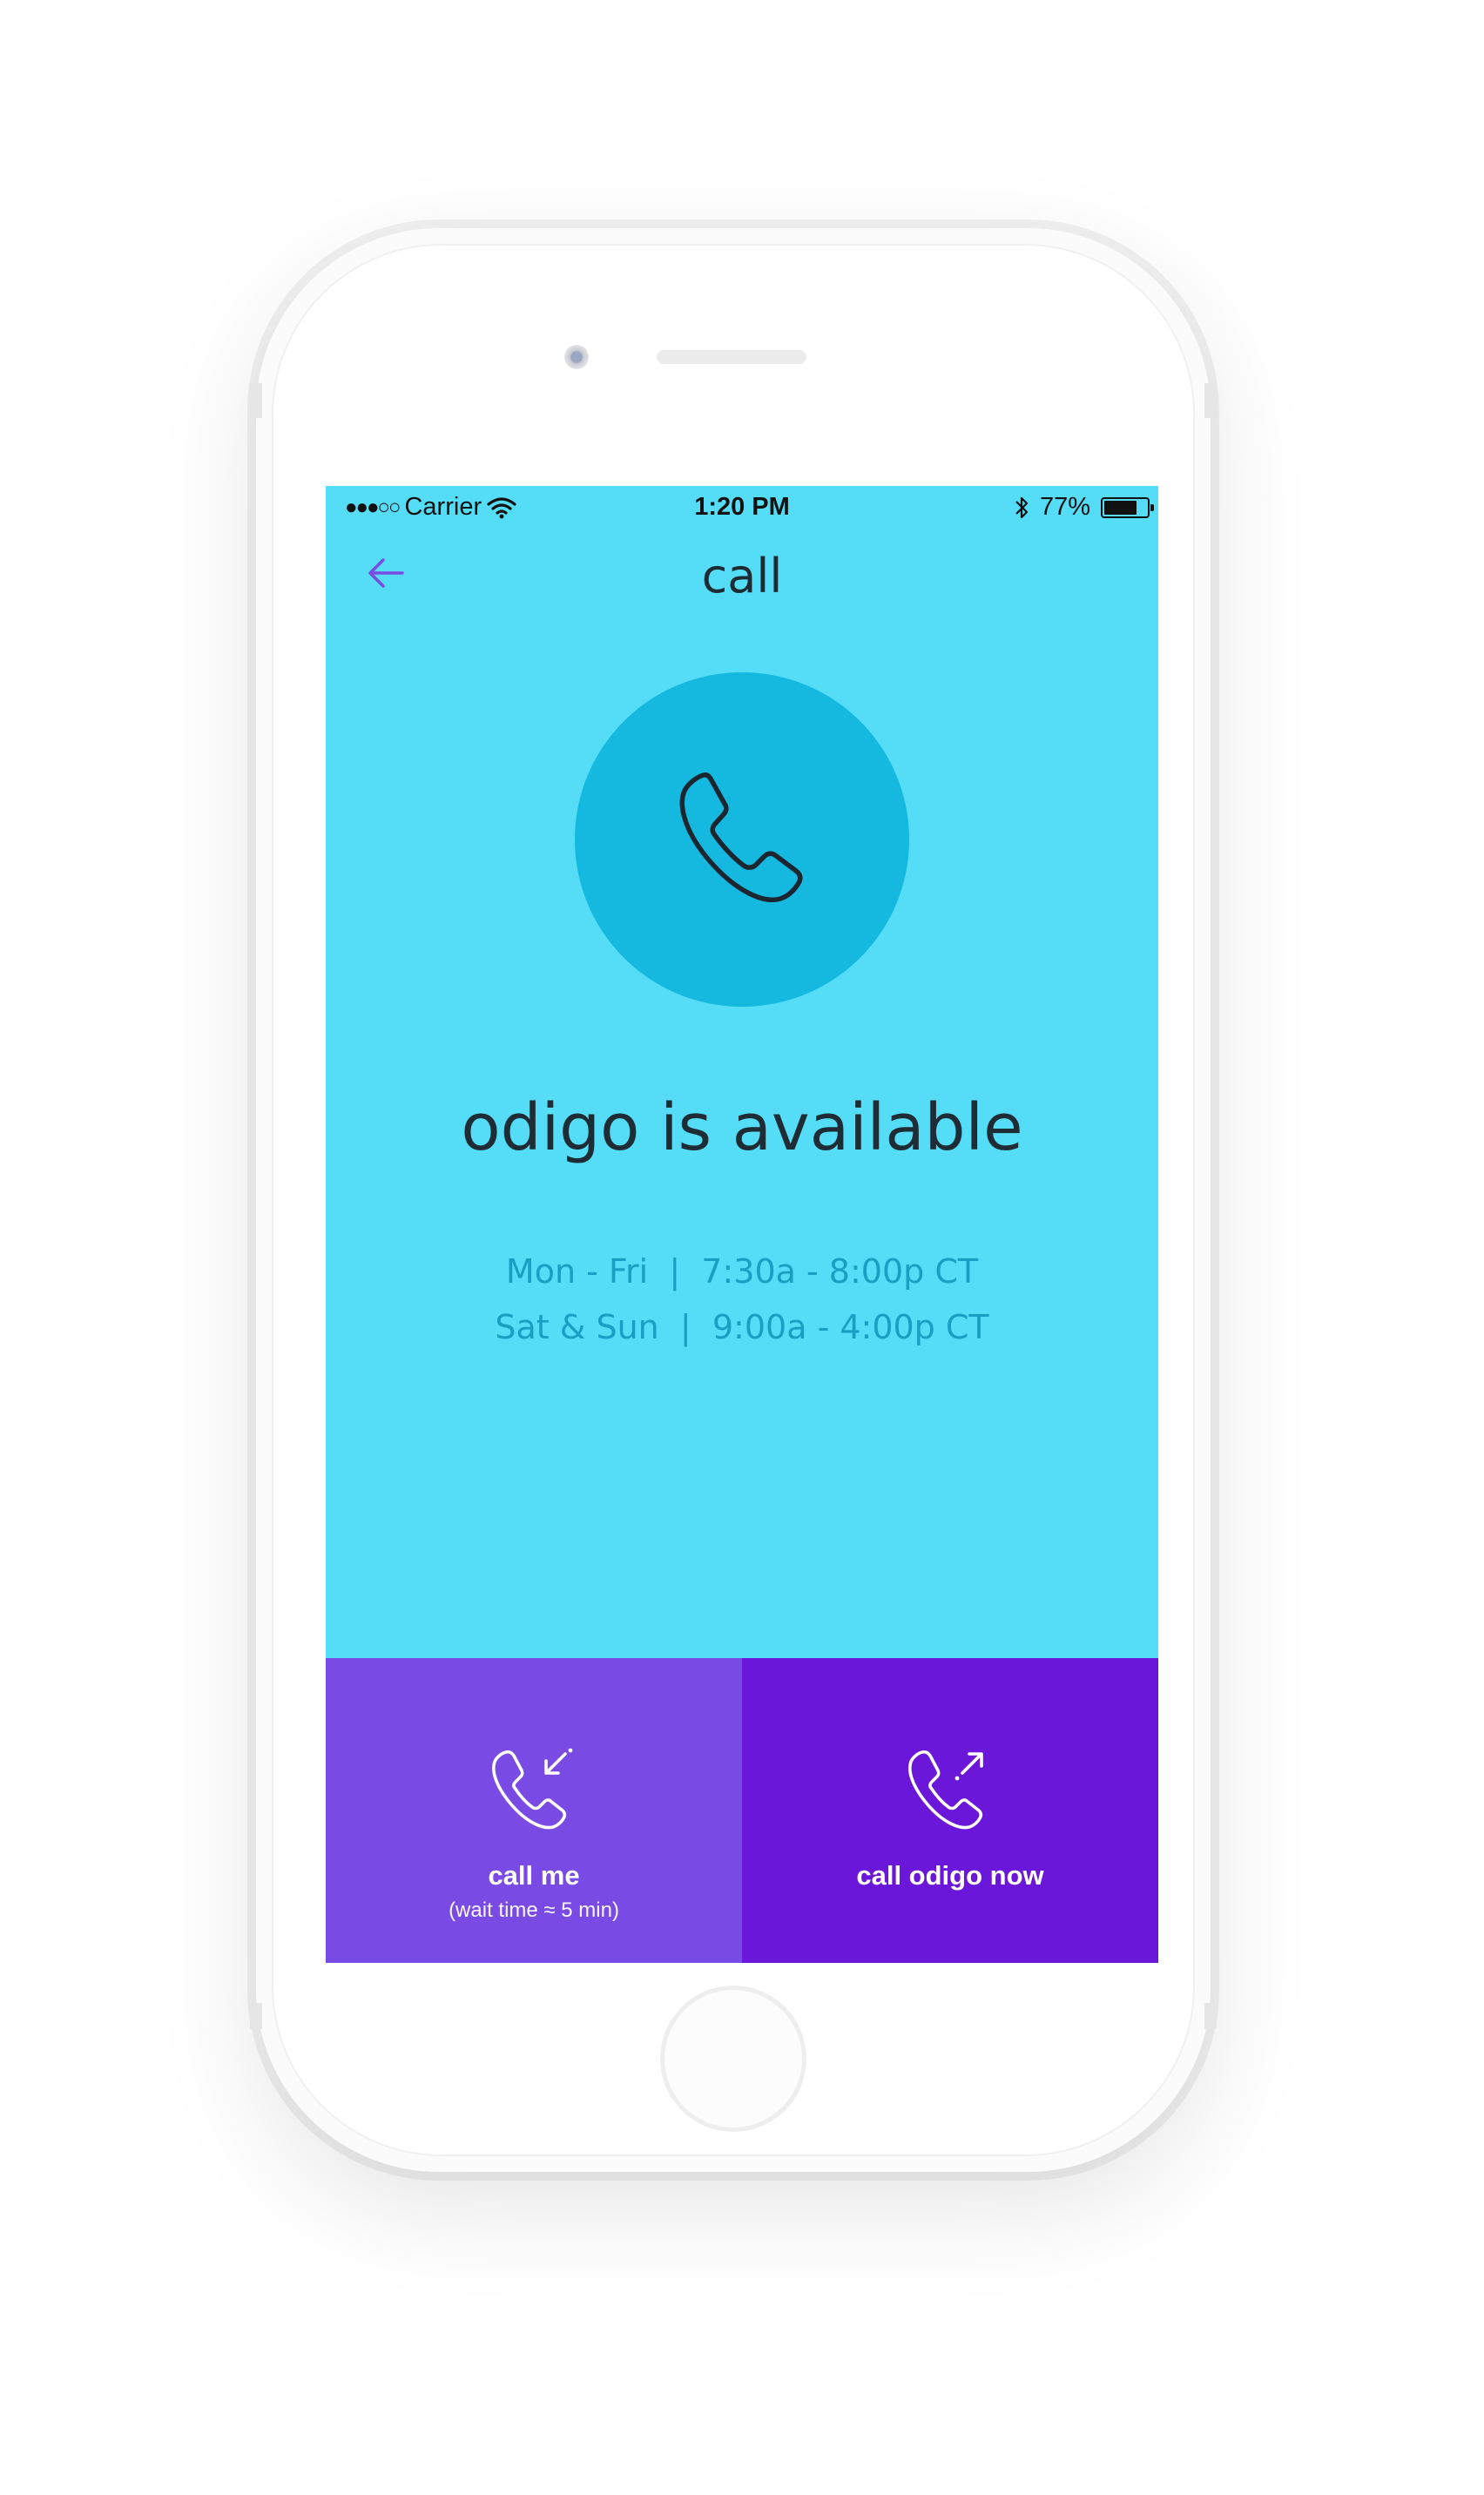  I want to click on status-right: 77%, so click(1084, 507).